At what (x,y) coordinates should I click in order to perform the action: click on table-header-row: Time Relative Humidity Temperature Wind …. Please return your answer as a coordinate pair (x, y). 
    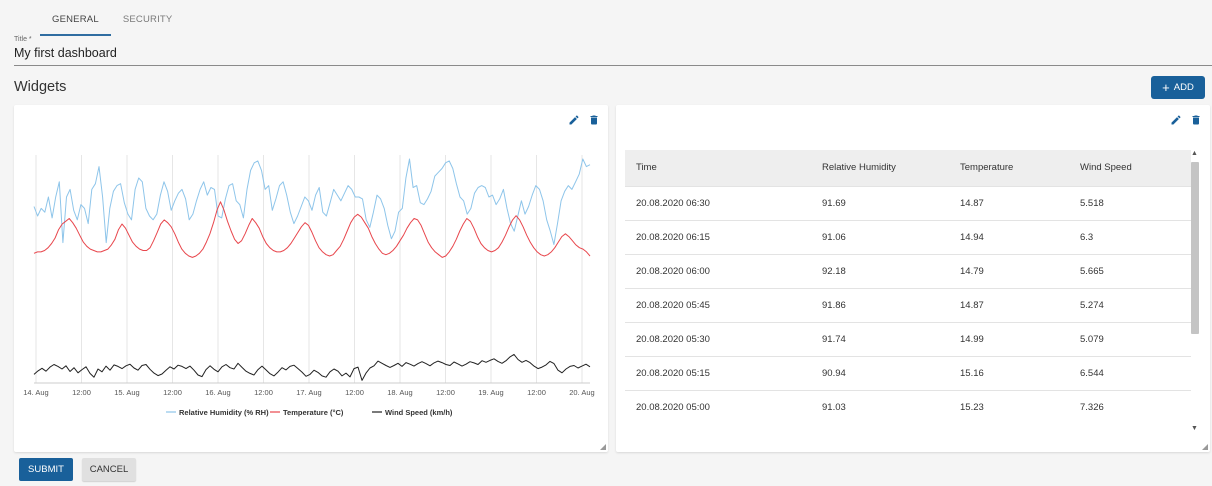
    Looking at the image, I should click on (908, 168).